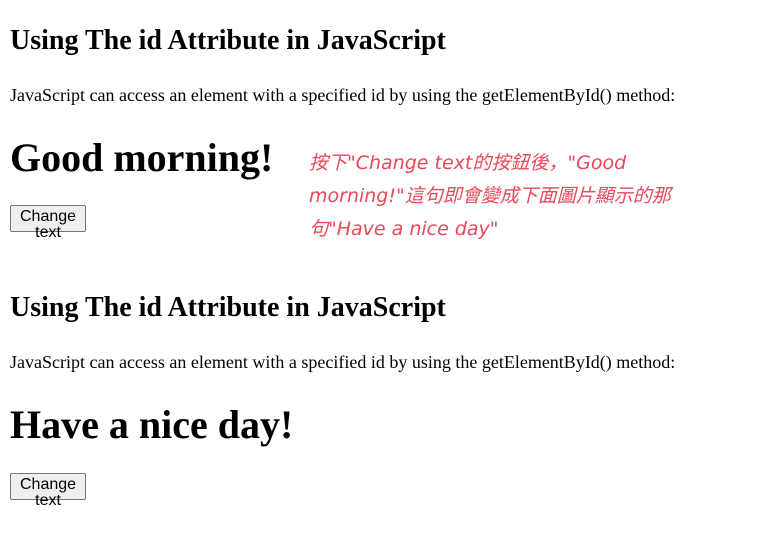  Describe the element at coordinates (142, 157) in the screenshot. I see `greeting-text: Good morning!` at that location.